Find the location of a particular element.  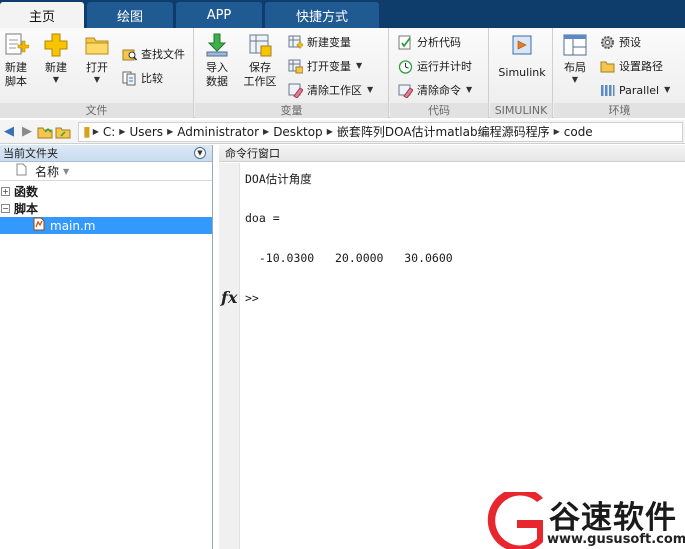

function-browser-icon: fx is located at coordinates (229, 297).